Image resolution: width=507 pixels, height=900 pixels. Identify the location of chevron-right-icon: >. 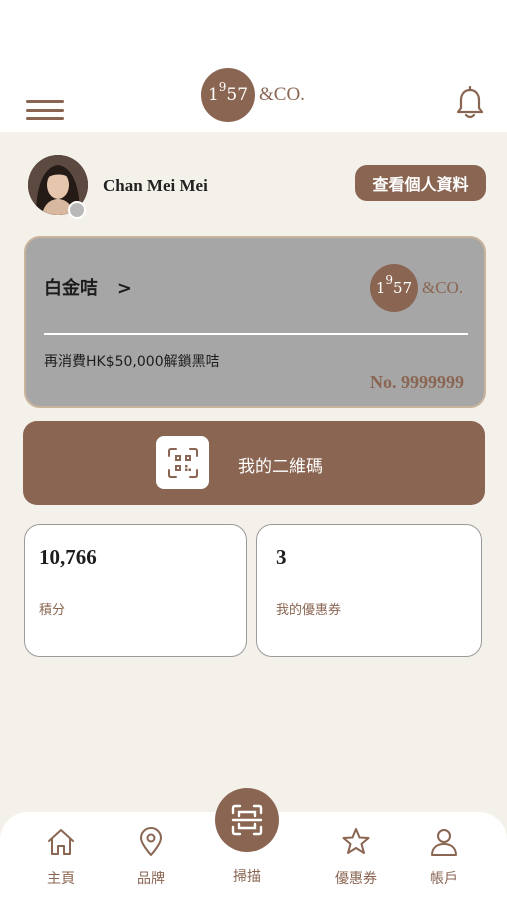
(124, 288).